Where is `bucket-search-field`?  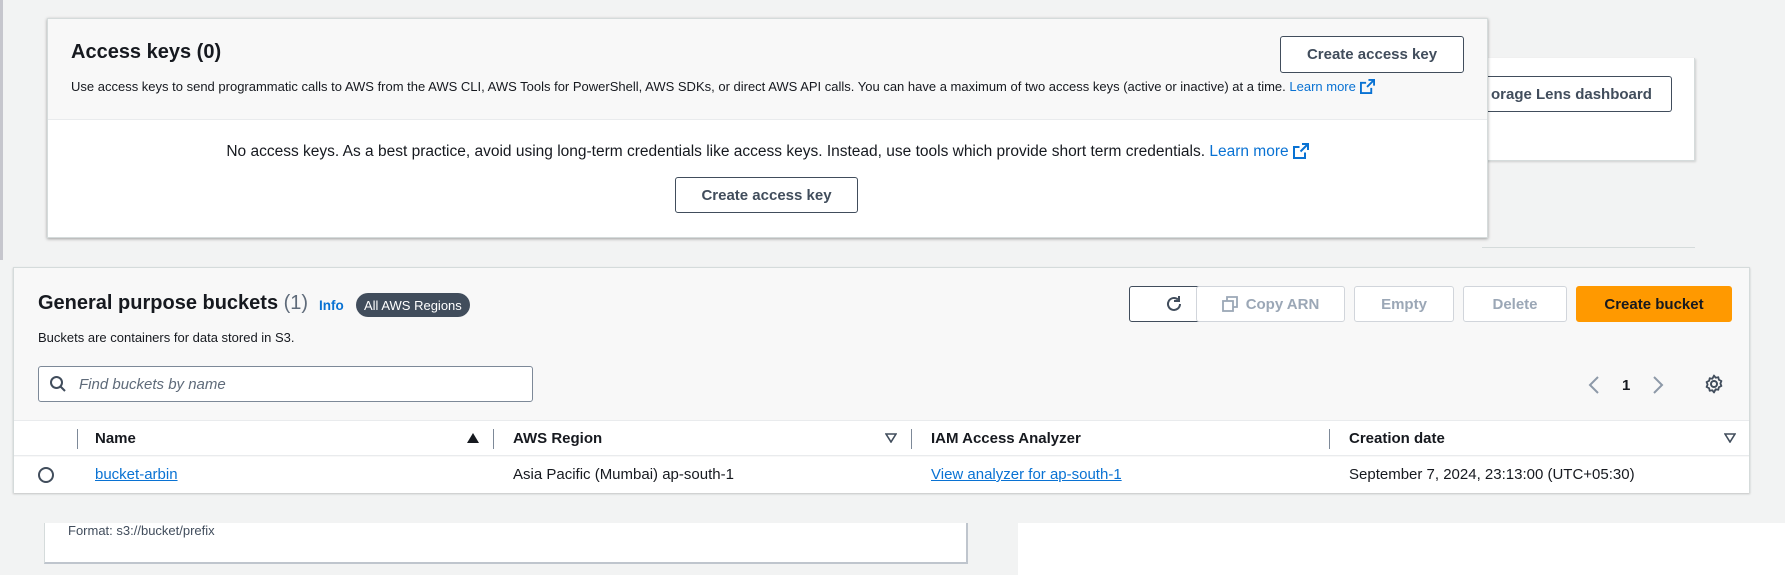 bucket-search-field is located at coordinates (285, 384).